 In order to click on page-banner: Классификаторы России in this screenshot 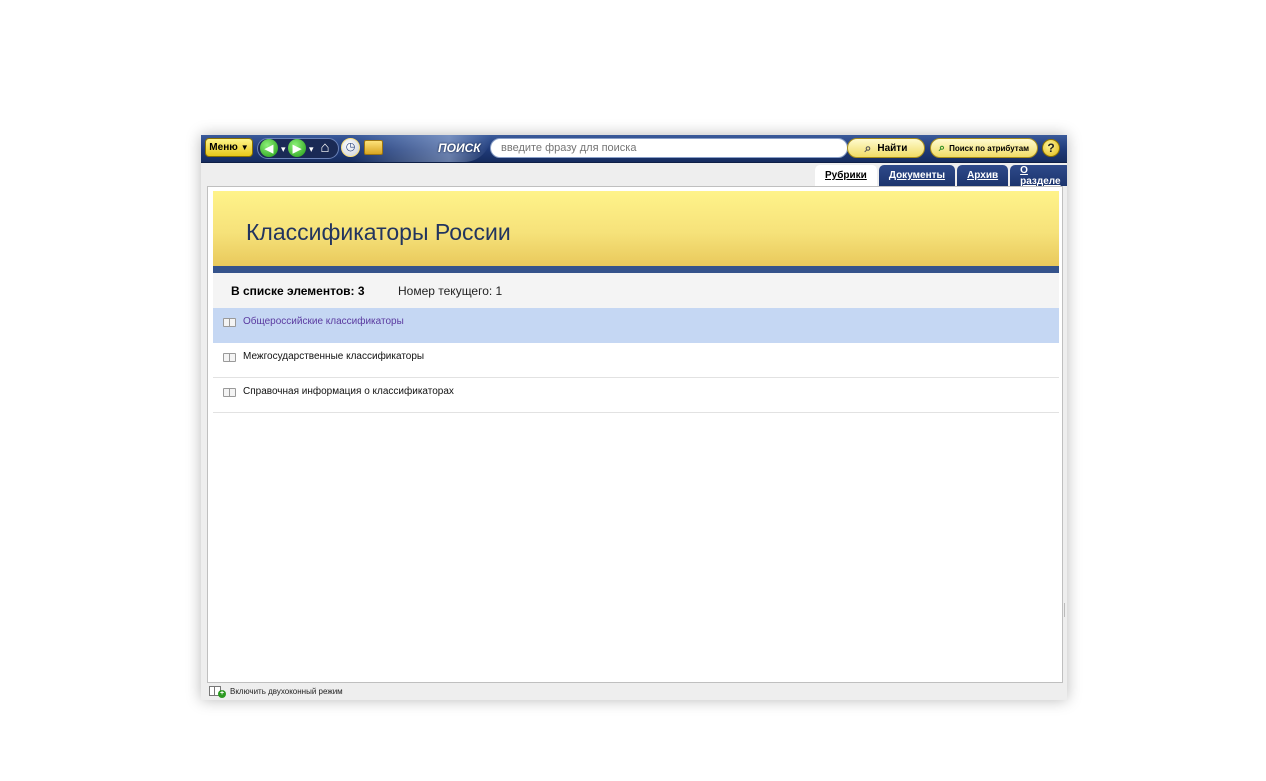, I will do `click(636, 228)`.